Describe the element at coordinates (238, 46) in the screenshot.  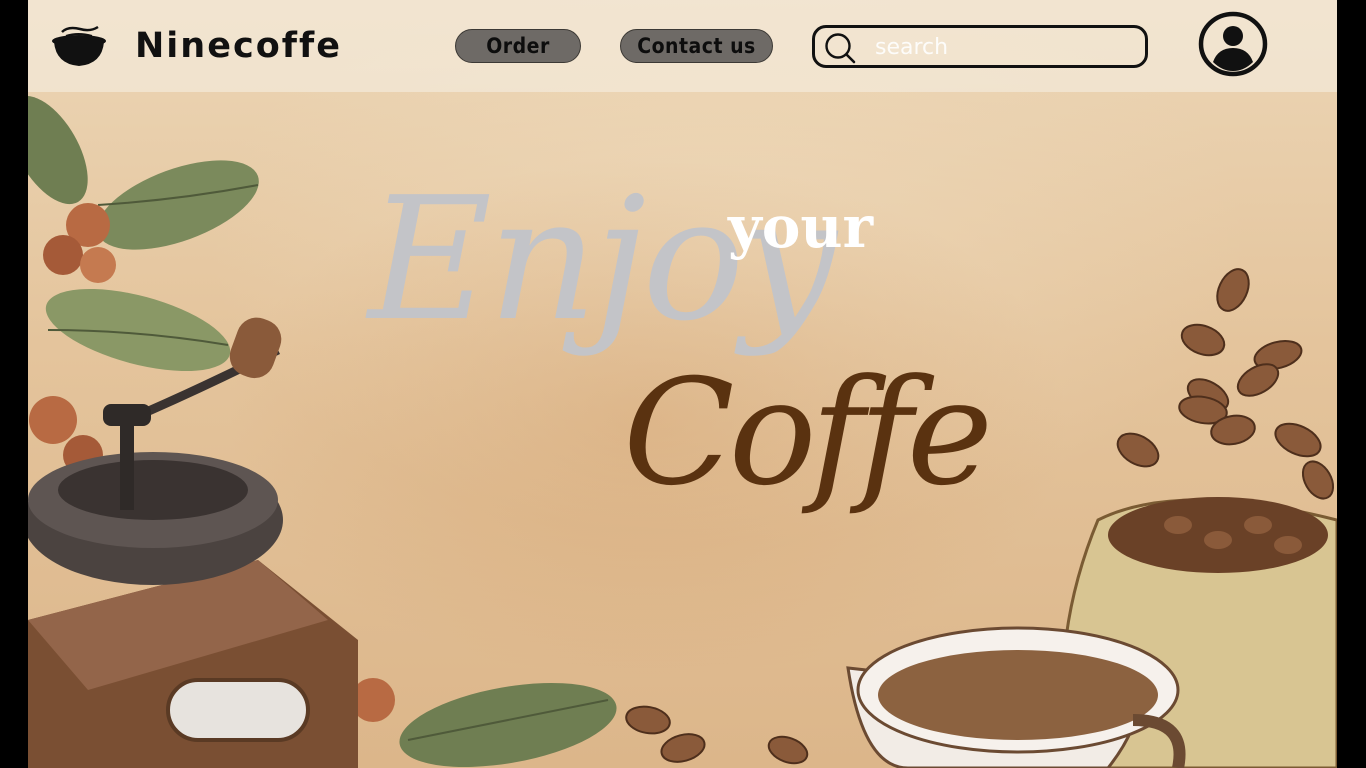
I see `brand-name: Ninecoffe` at that location.